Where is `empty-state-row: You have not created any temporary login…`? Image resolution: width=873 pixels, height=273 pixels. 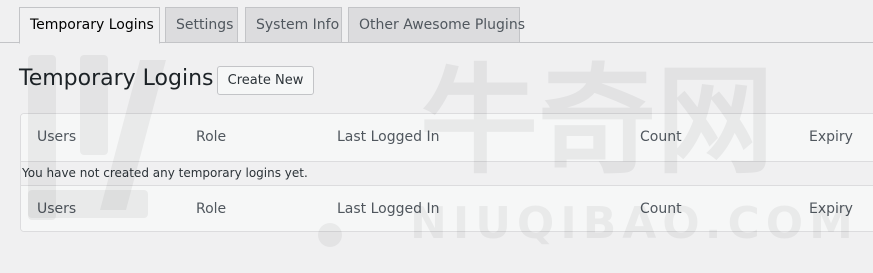
empty-state-row: You have not created any temporary login… is located at coordinates (447, 173).